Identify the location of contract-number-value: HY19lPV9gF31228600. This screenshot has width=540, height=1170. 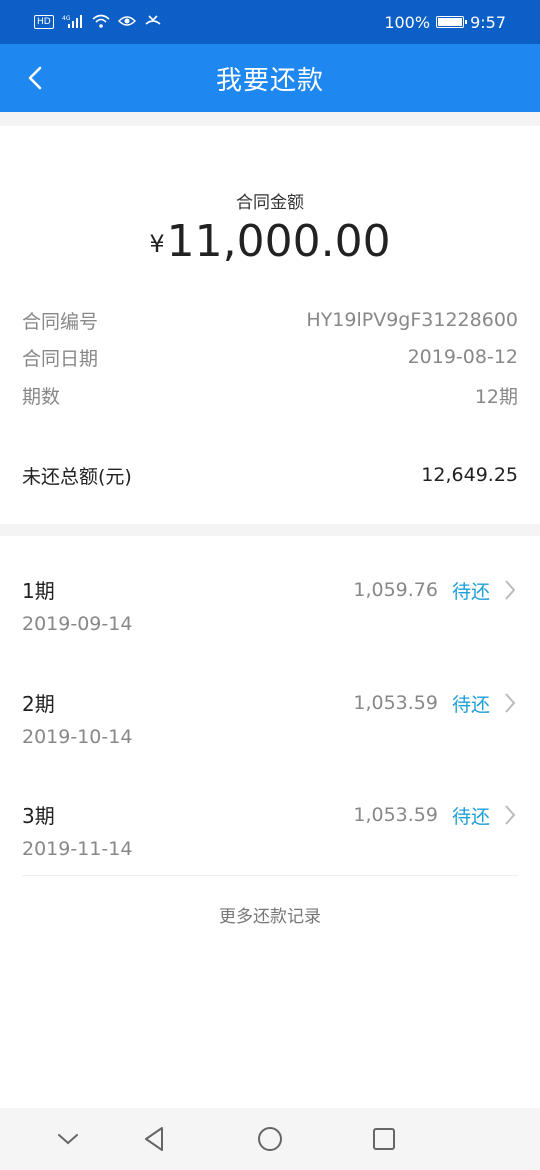
(412, 320).